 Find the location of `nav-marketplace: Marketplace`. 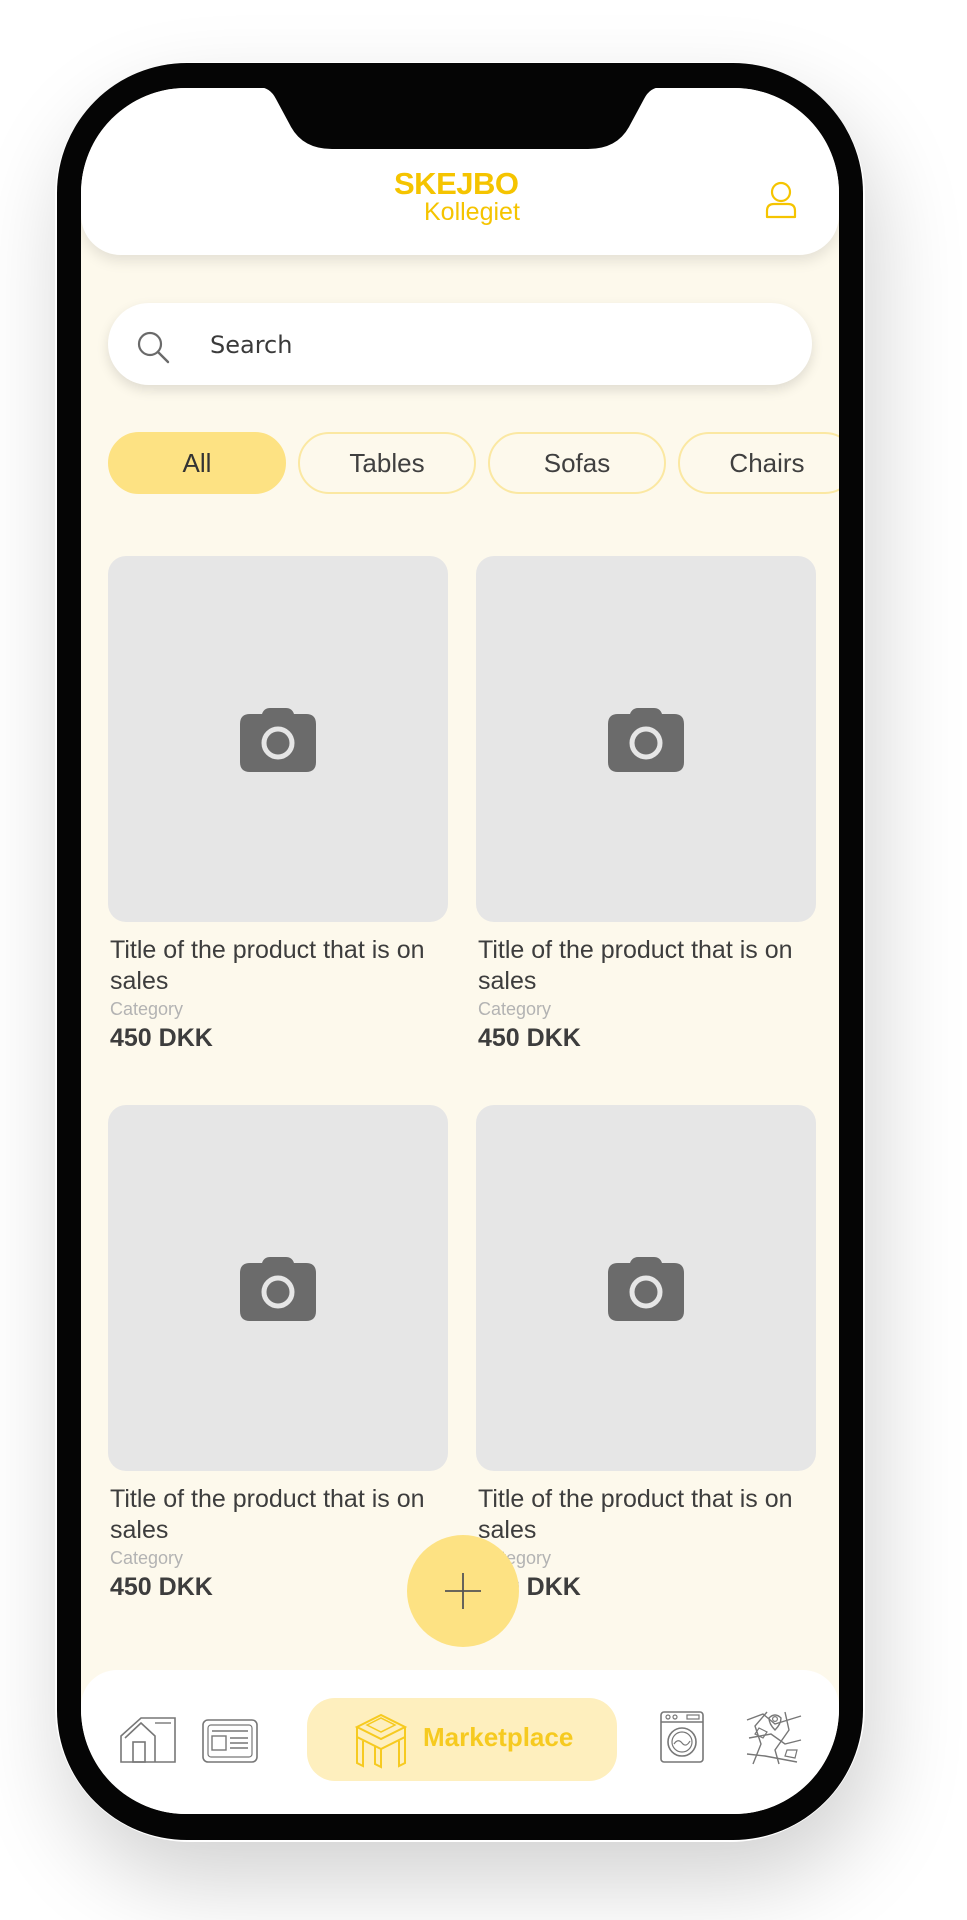

nav-marketplace: Marketplace is located at coordinates (462, 1739).